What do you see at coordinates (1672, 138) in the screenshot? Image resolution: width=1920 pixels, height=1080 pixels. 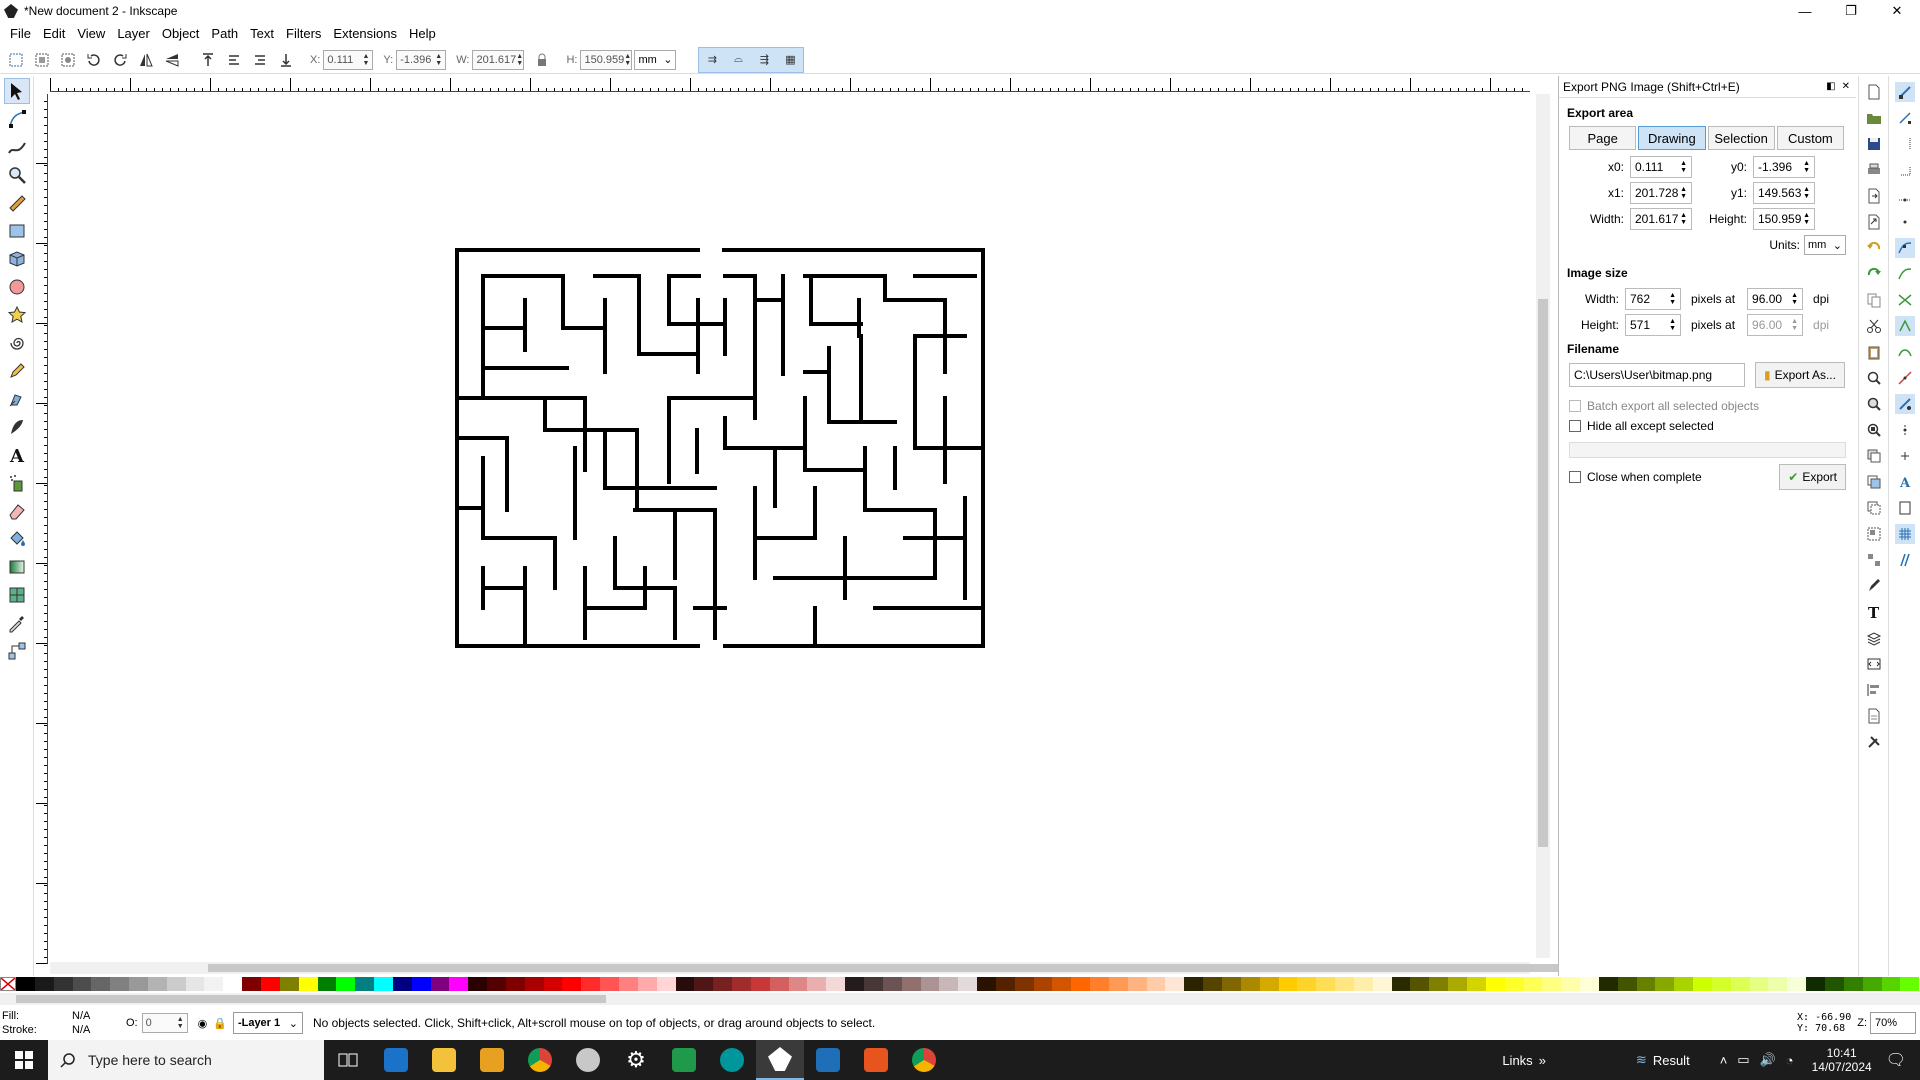 I see `drawing-area-button: Drawing` at bounding box center [1672, 138].